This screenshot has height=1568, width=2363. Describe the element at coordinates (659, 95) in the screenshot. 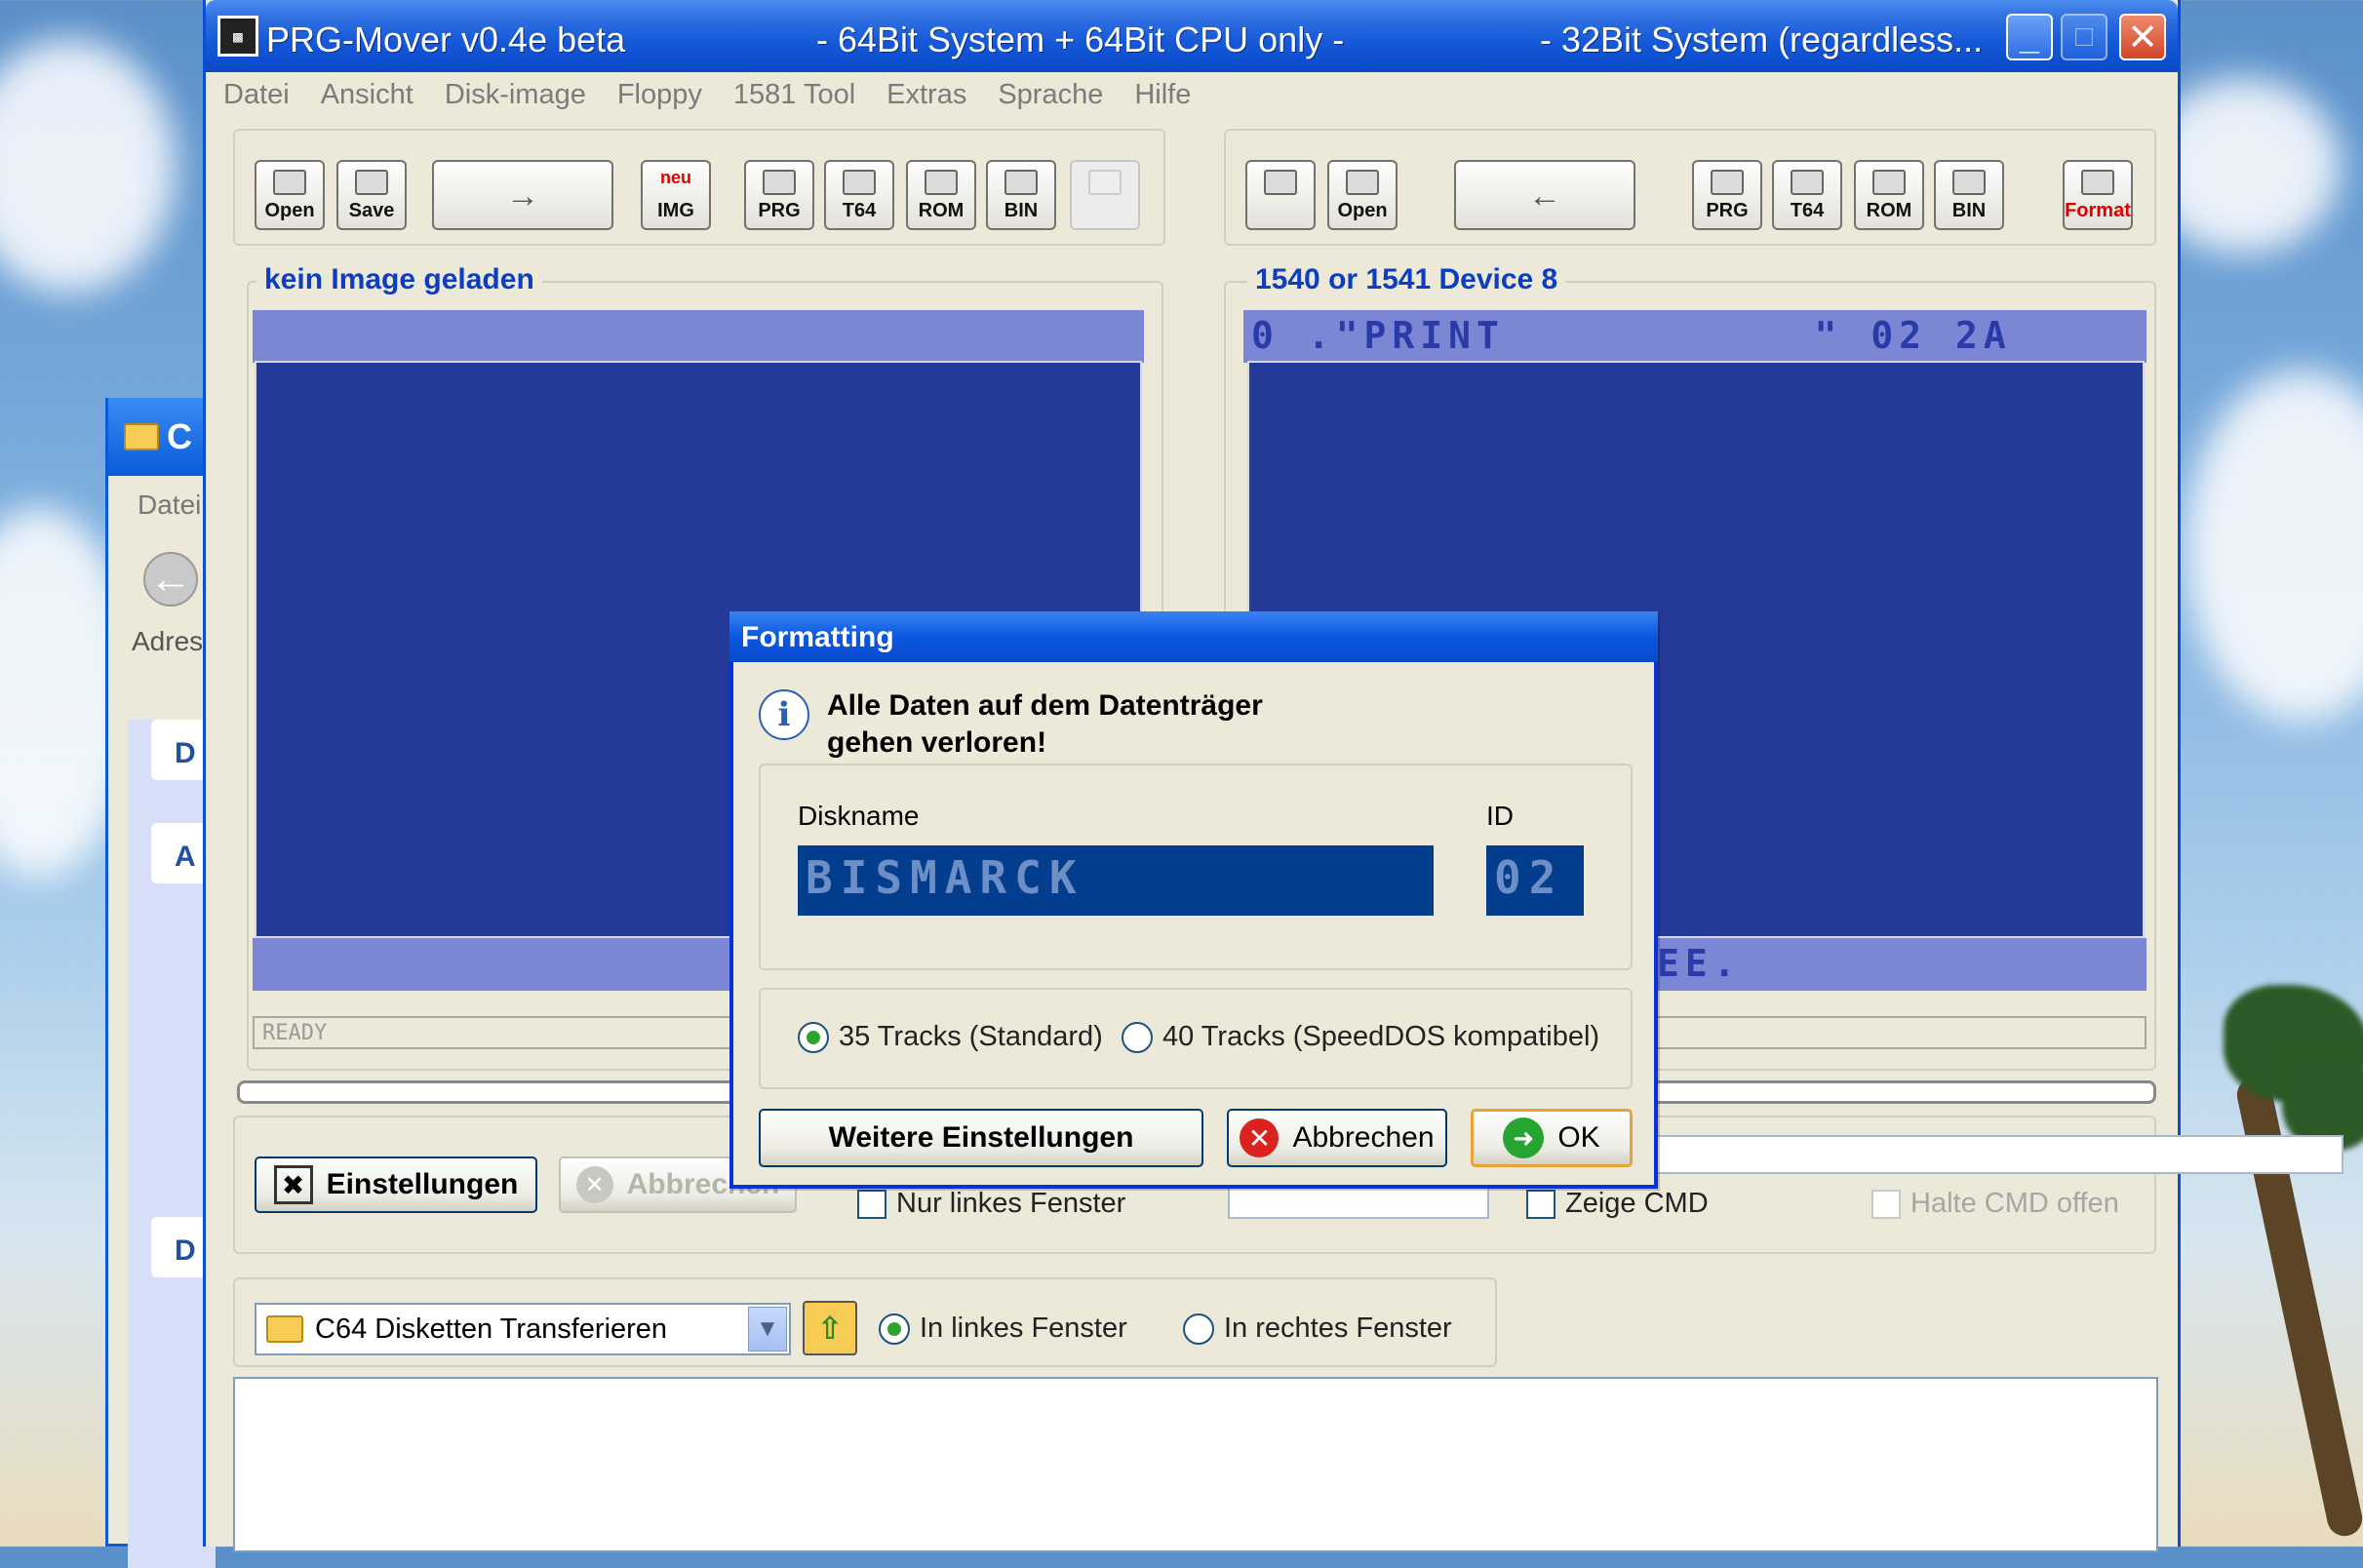

I see `menu-floppy: Floppy` at that location.